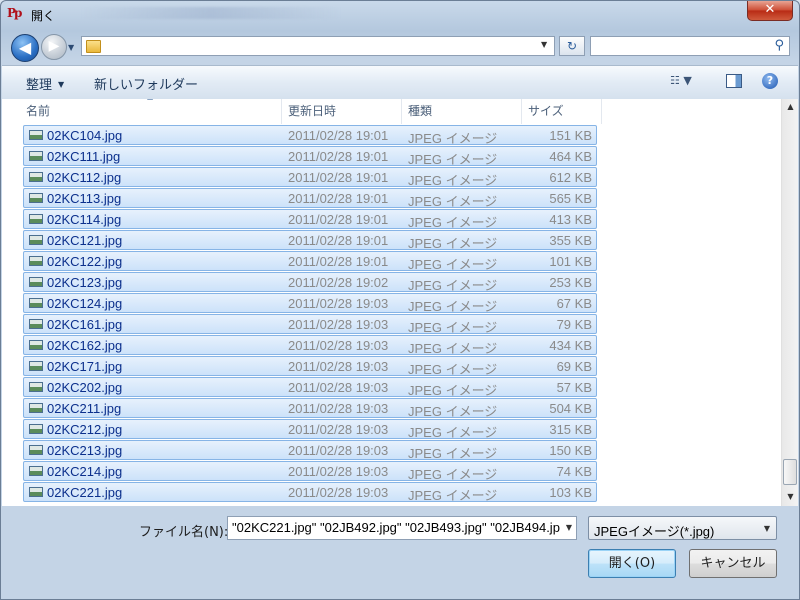  I want to click on scroll-down-icon: ▼, so click(790, 497).